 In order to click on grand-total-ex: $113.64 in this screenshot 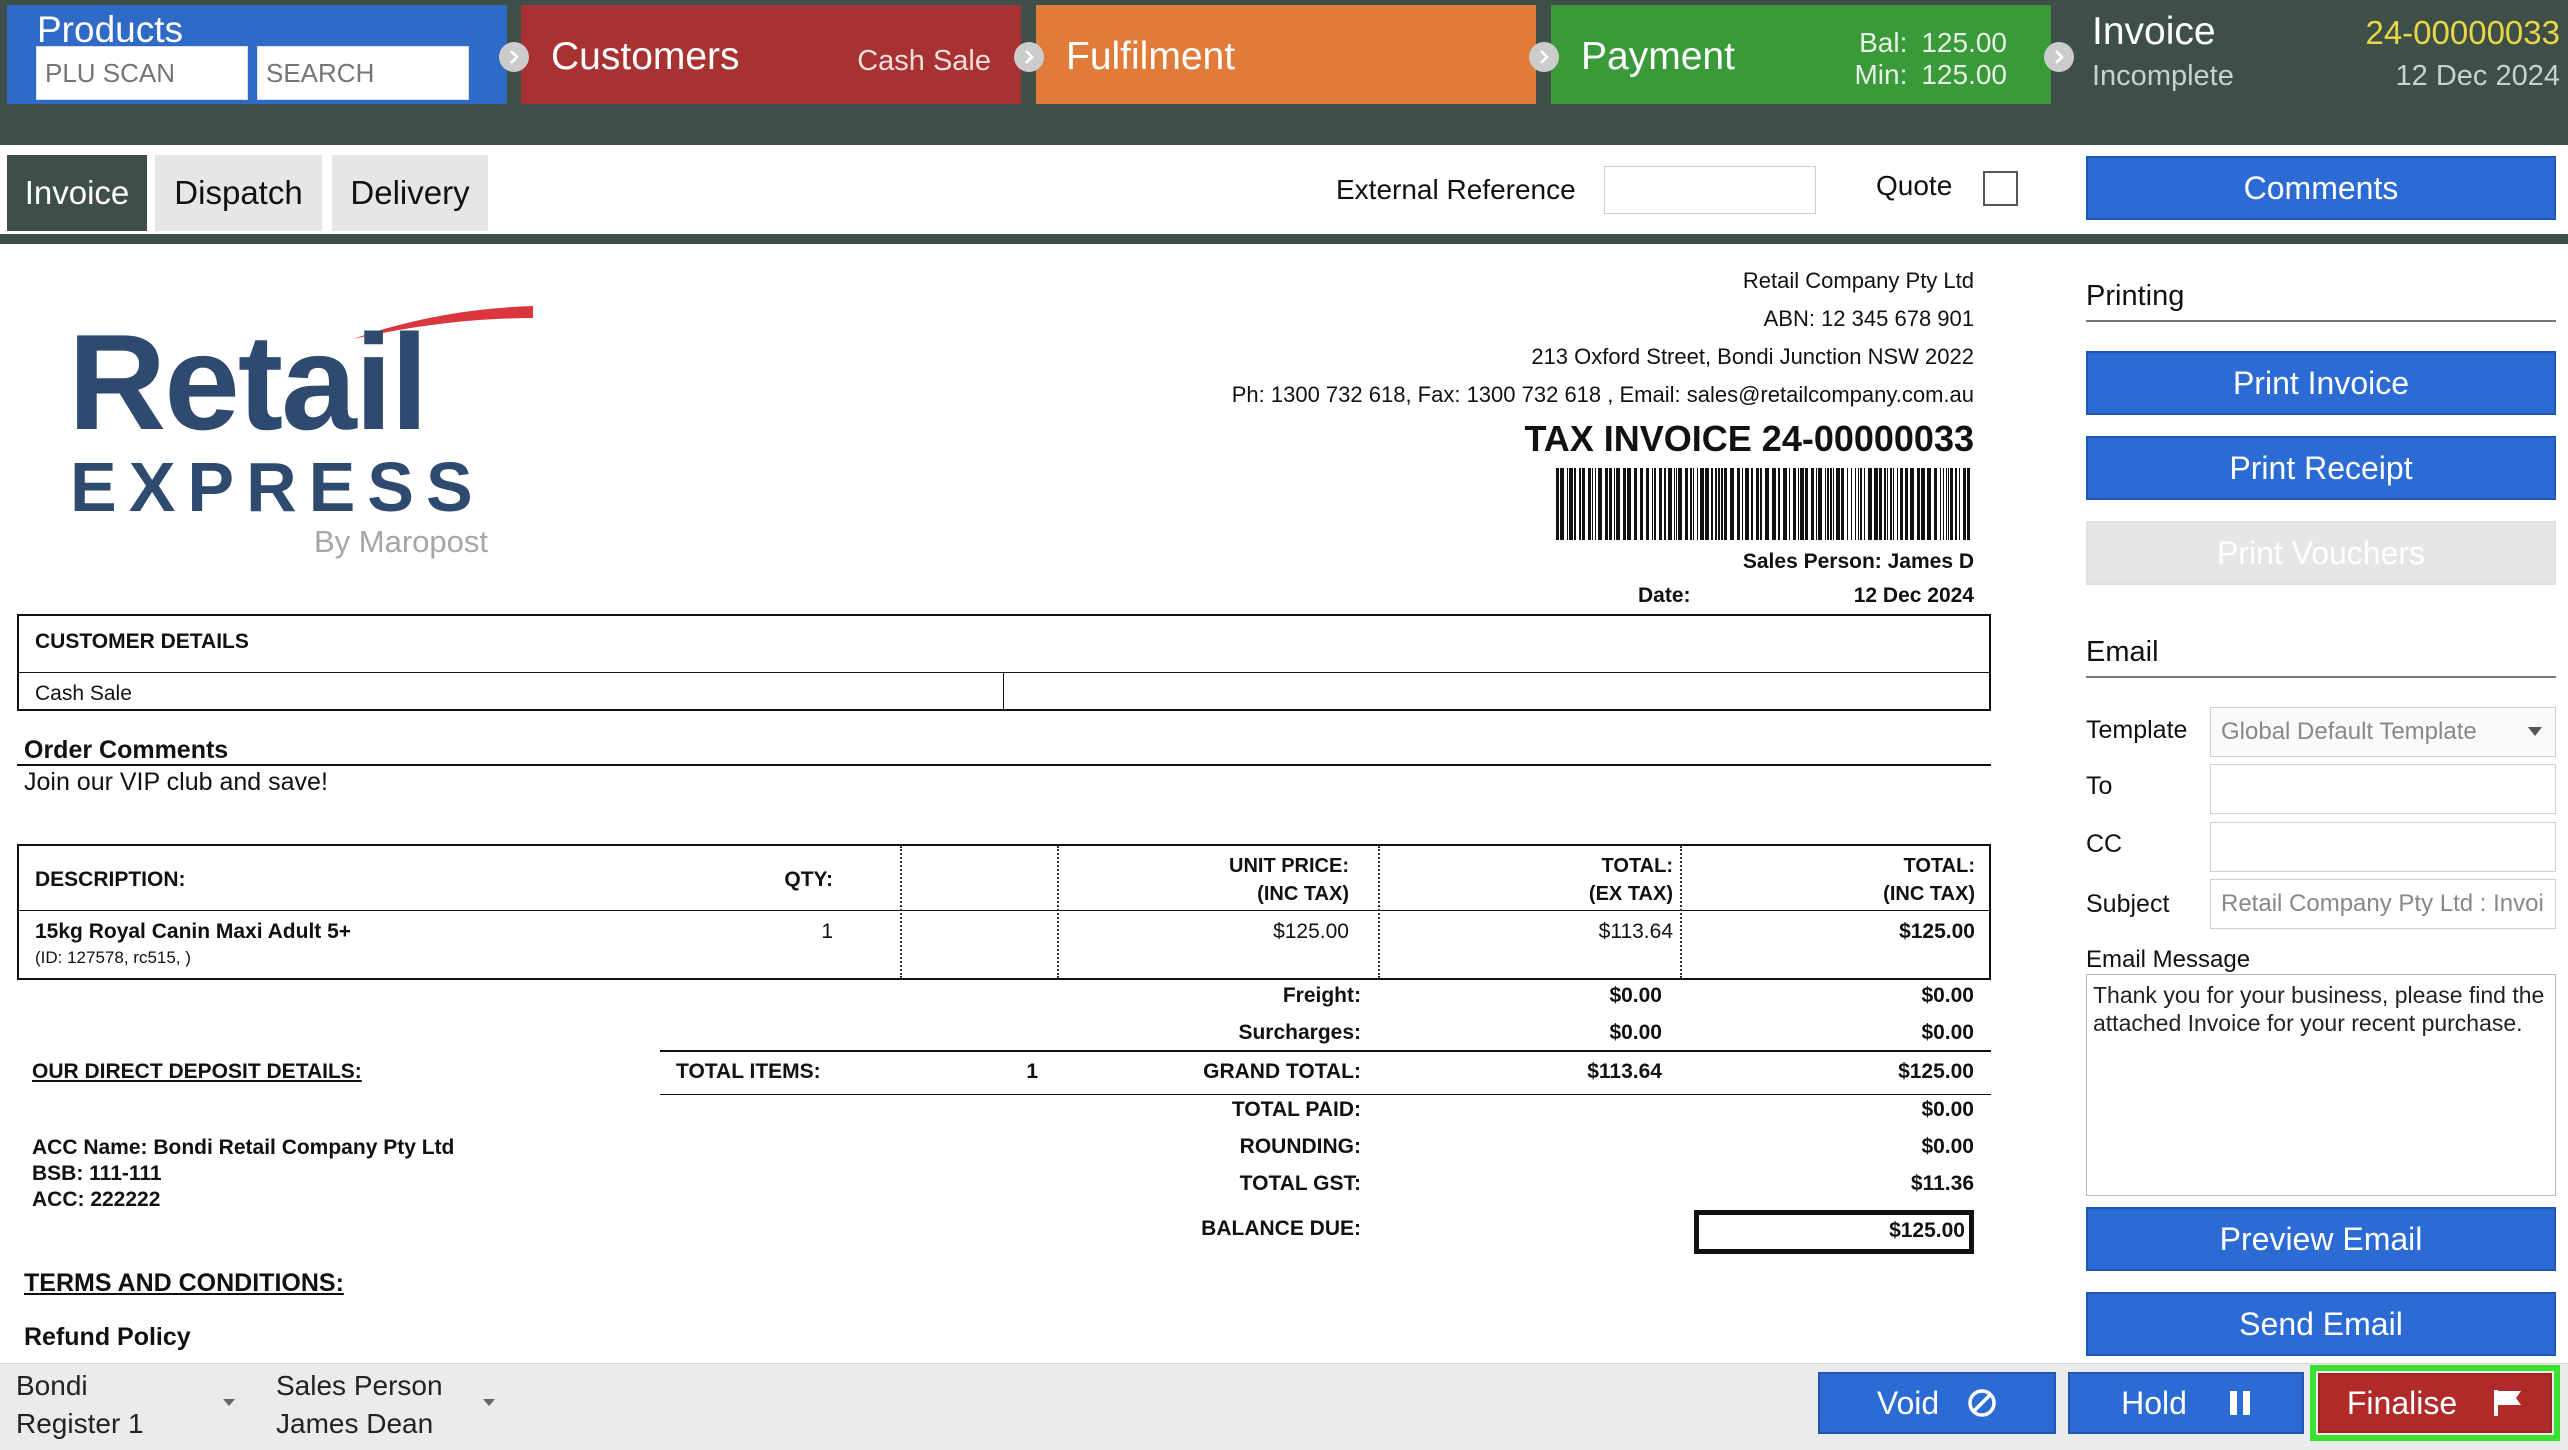, I will do `click(1624, 1071)`.